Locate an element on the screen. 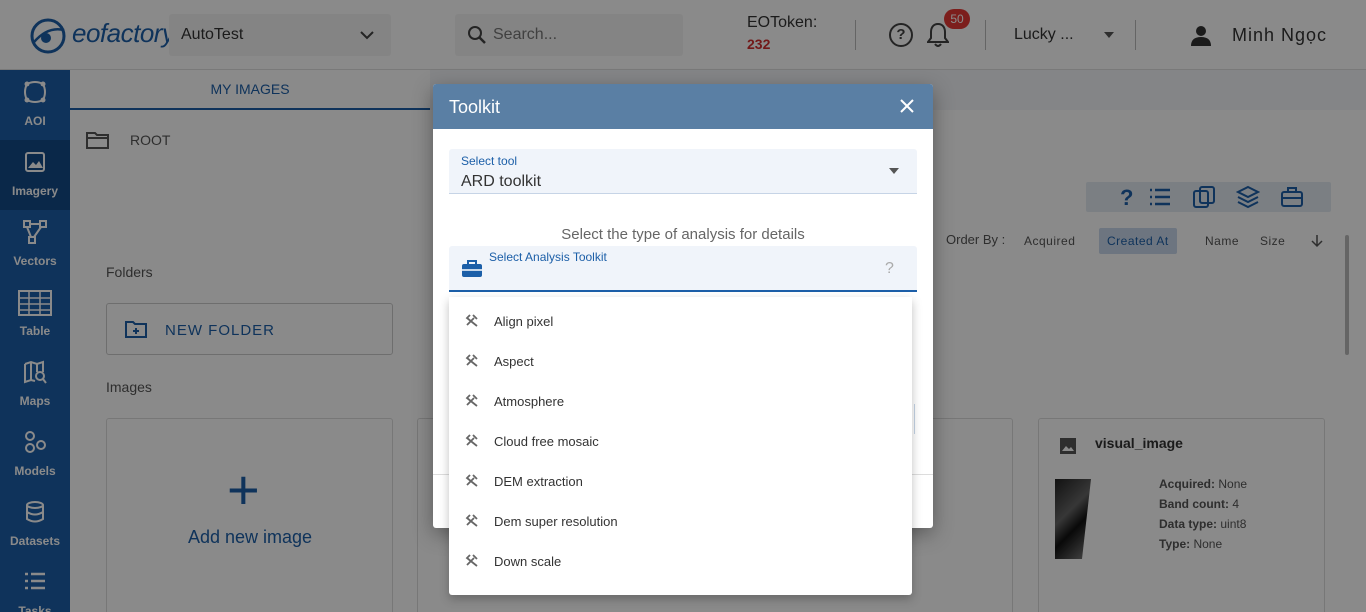 The image size is (1366, 612). close-icon is located at coordinates (907, 106).